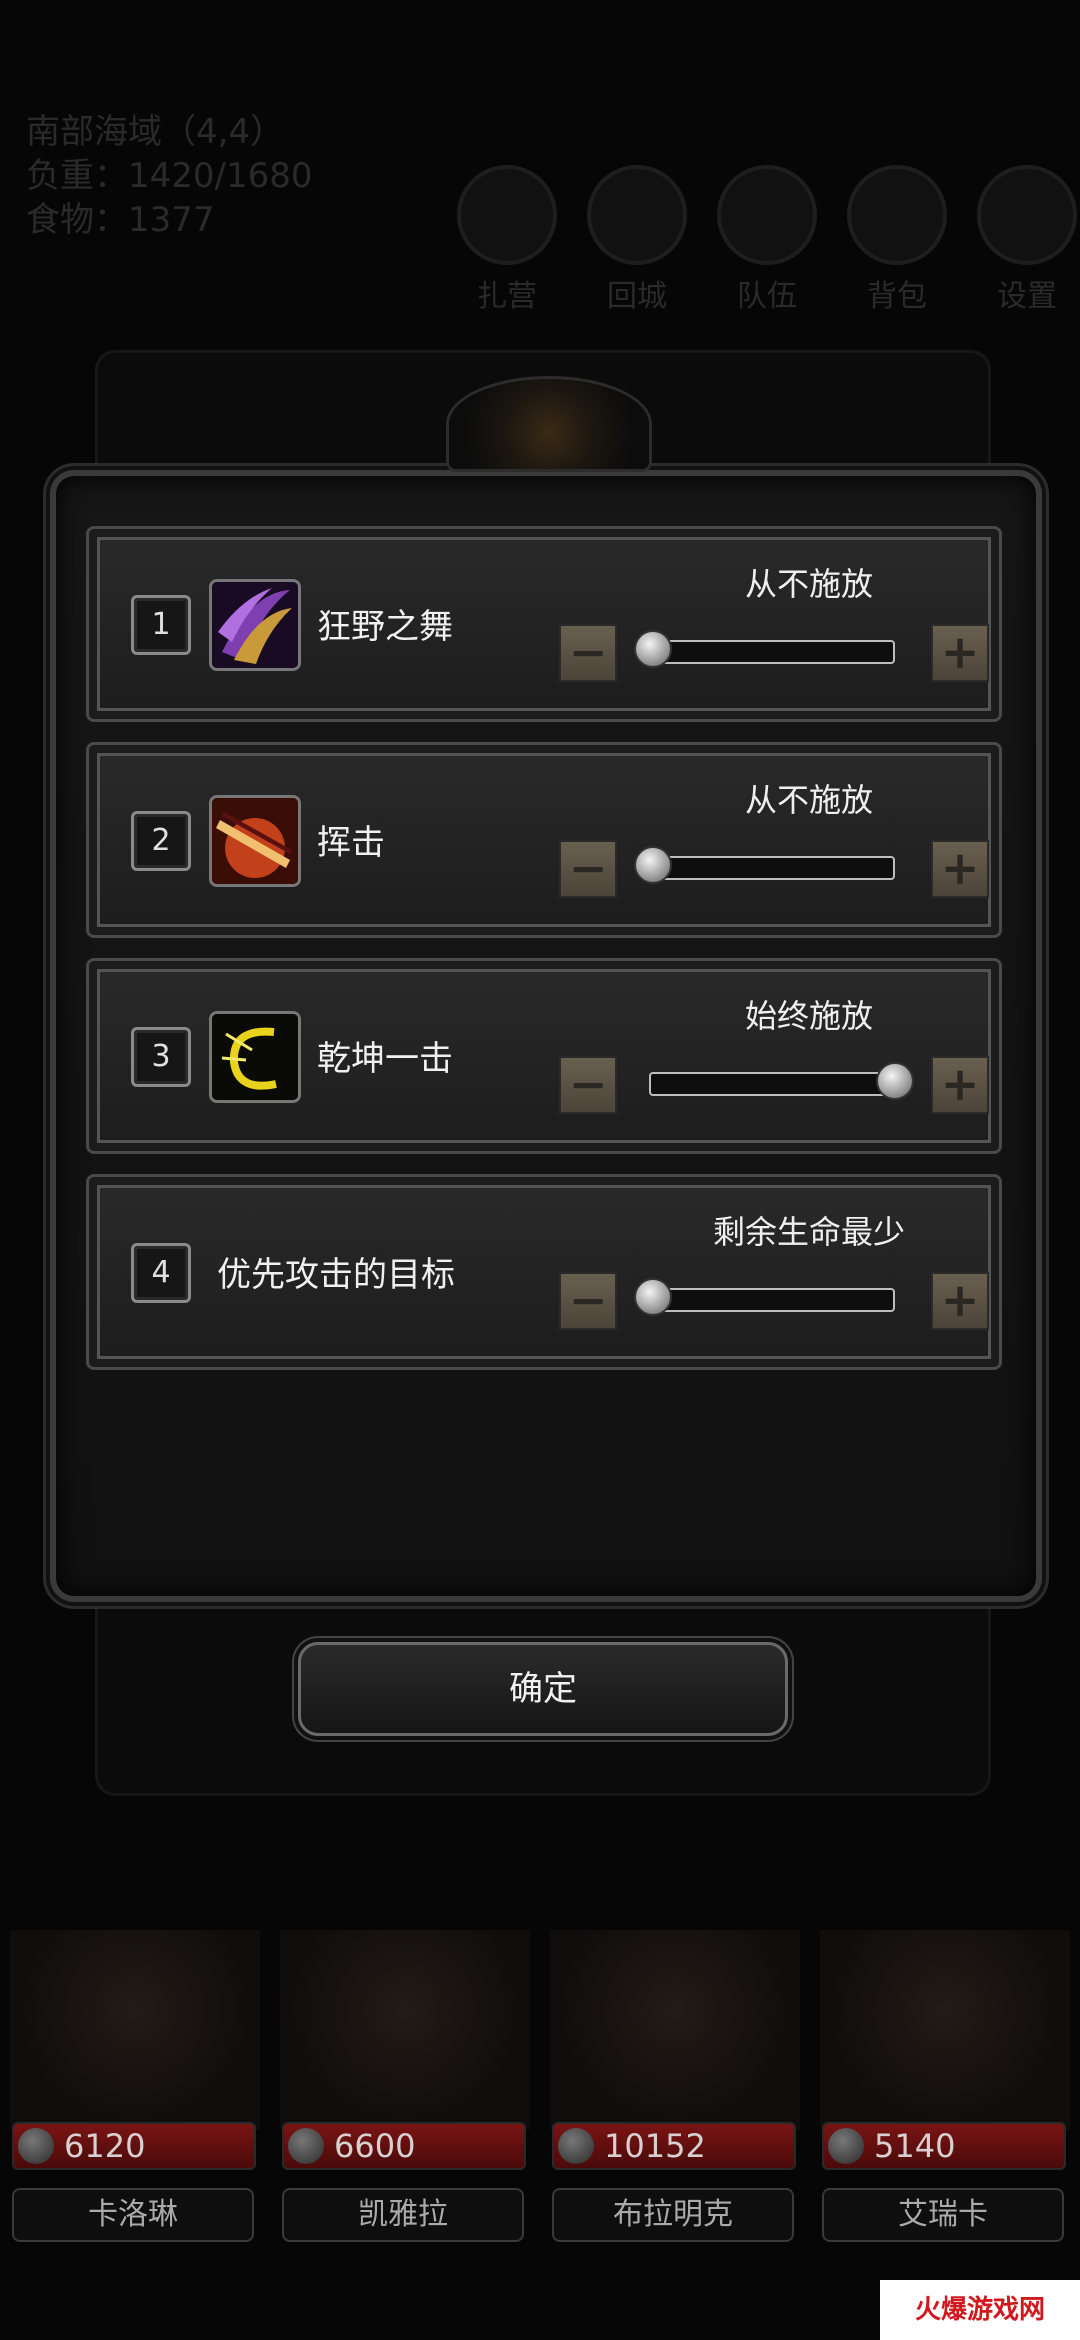 The height and width of the screenshot is (2340, 1080). I want to click on row-index: 3, so click(161, 1057).